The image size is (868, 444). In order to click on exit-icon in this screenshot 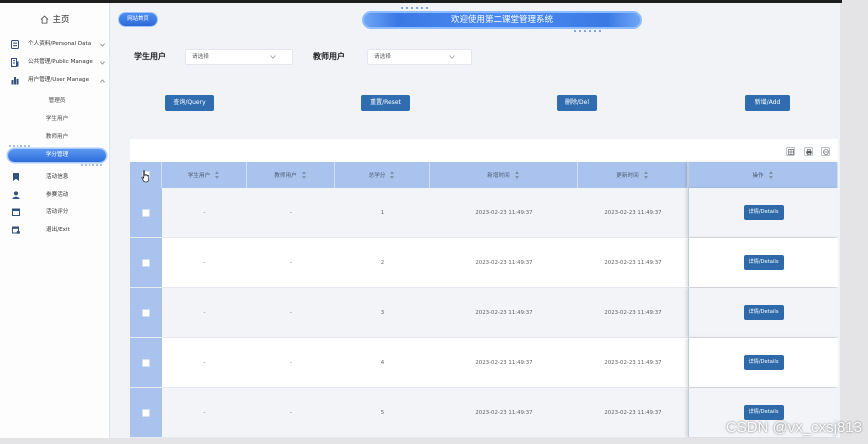, I will do `click(16, 230)`.